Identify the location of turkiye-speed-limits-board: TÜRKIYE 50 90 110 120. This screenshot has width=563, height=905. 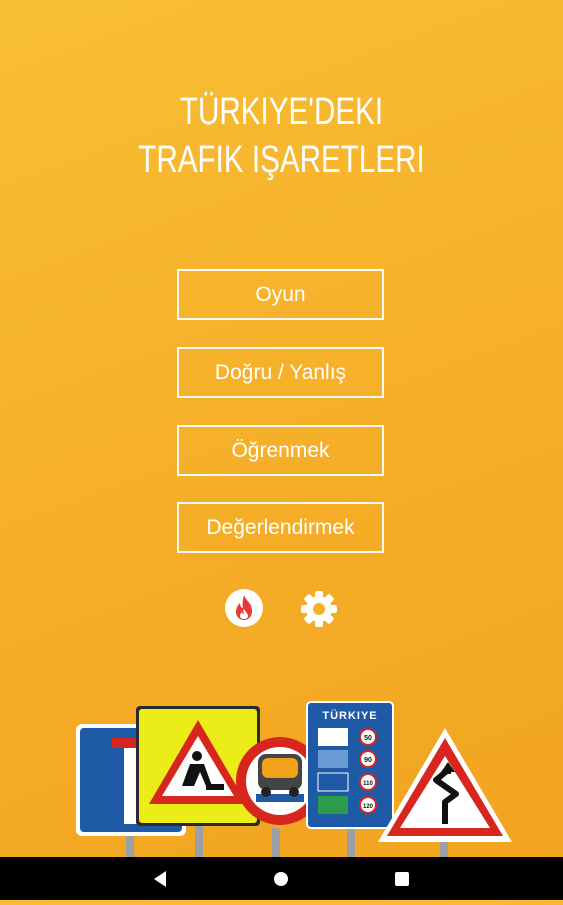
(350, 765).